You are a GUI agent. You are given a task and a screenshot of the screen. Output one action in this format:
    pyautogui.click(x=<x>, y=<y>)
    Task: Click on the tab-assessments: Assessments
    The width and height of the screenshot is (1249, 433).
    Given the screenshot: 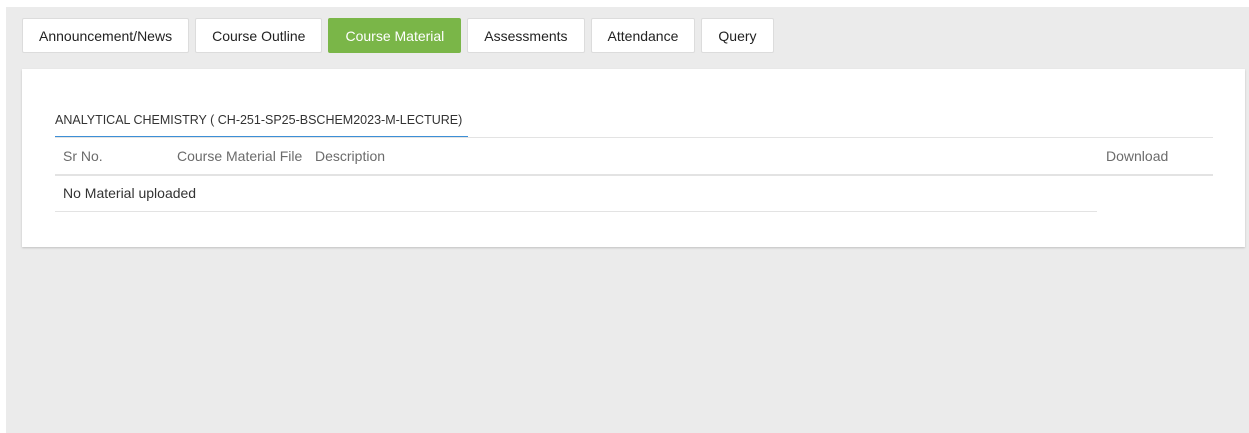 What is the action you would take?
    pyautogui.click(x=526, y=35)
    